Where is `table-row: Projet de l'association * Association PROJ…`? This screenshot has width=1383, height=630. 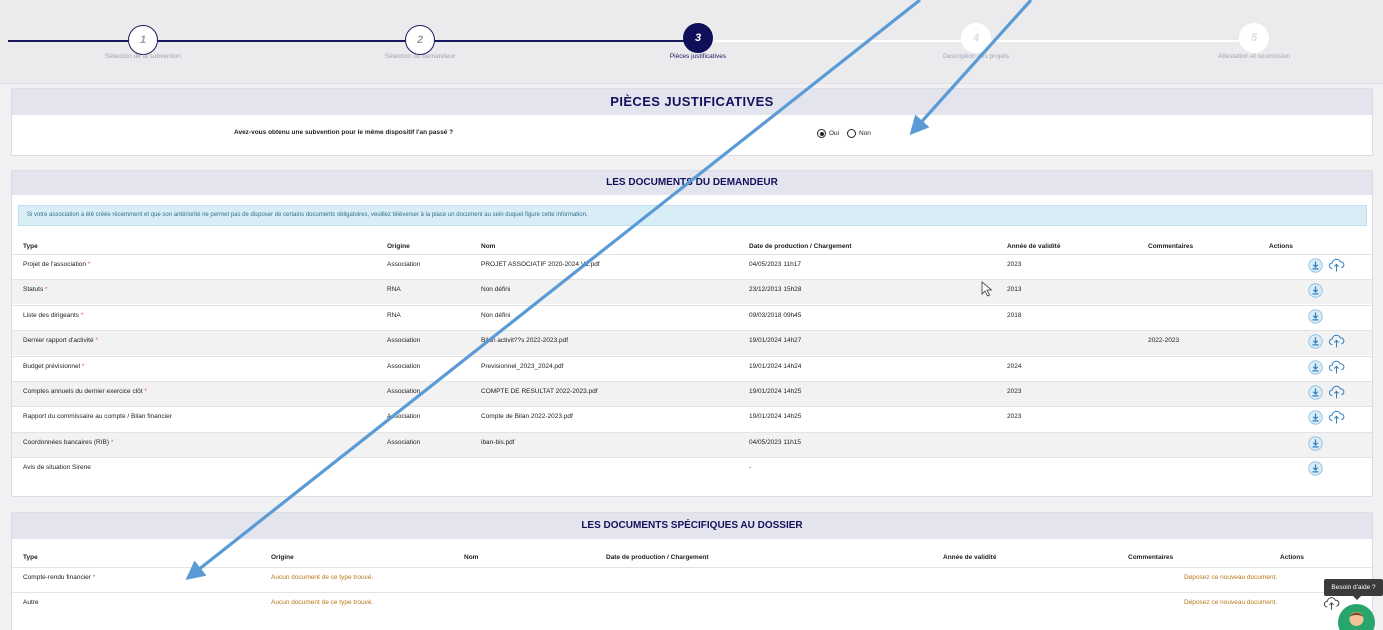
table-row: Projet de l'association * Association PROJ… is located at coordinates (692, 266).